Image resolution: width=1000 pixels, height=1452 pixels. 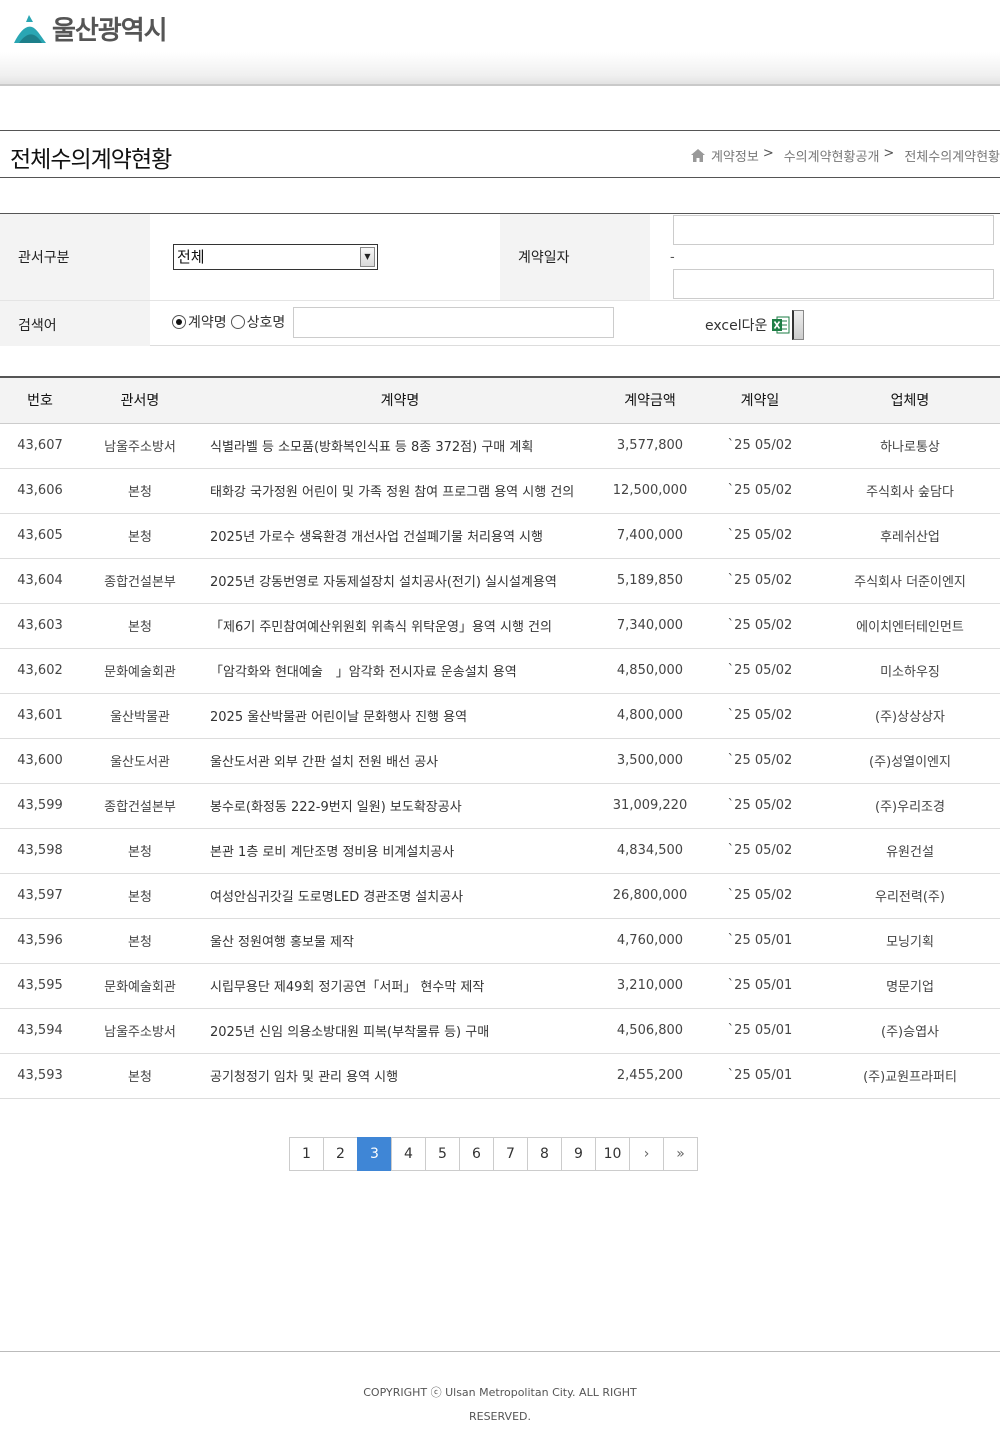 I want to click on cell-contract-name: 울산도서관 외부 간판 설치 전원 배선 공사, so click(x=400, y=761).